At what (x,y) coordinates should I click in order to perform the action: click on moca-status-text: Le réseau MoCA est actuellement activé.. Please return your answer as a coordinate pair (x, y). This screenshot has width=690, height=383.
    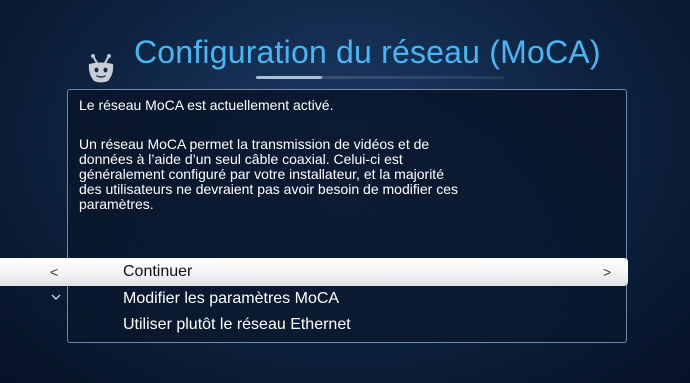
    Looking at the image, I should click on (206, 105).